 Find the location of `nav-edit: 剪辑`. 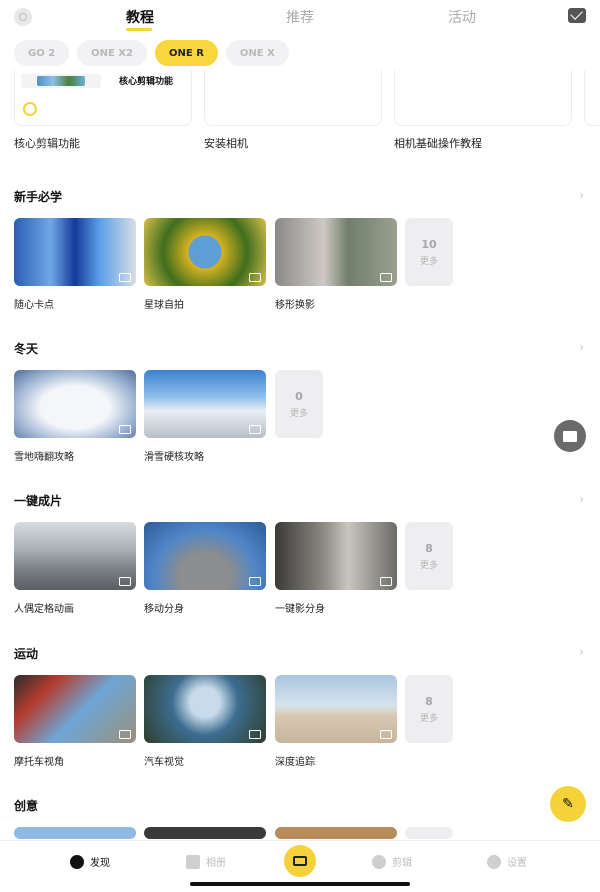

nav-edit: 剪辑 is located at coordinates (392, 861).